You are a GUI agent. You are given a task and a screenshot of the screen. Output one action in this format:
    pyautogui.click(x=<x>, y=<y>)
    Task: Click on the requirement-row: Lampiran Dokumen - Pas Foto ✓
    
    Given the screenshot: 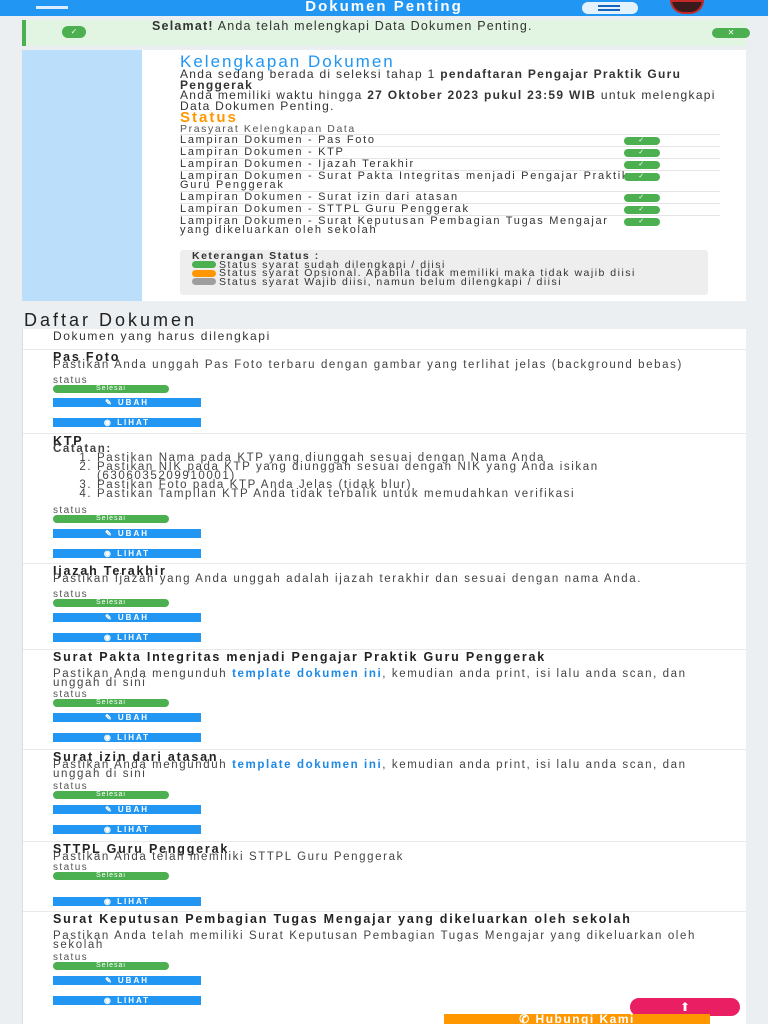 What is the action you would take?
    pyautogui.click(x=450, y=140)
    